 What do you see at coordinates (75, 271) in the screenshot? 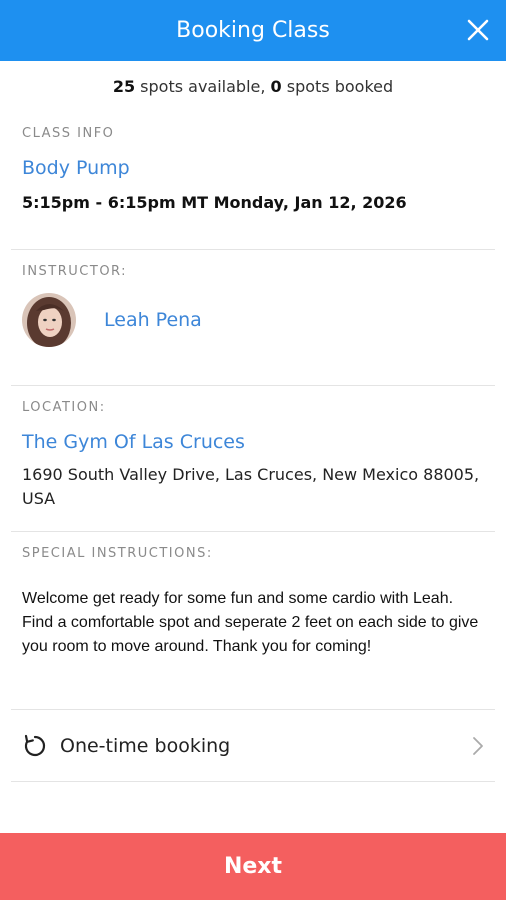
I see `instructor-label: INSTRUCTOR:` at bounding box center [75, 271].